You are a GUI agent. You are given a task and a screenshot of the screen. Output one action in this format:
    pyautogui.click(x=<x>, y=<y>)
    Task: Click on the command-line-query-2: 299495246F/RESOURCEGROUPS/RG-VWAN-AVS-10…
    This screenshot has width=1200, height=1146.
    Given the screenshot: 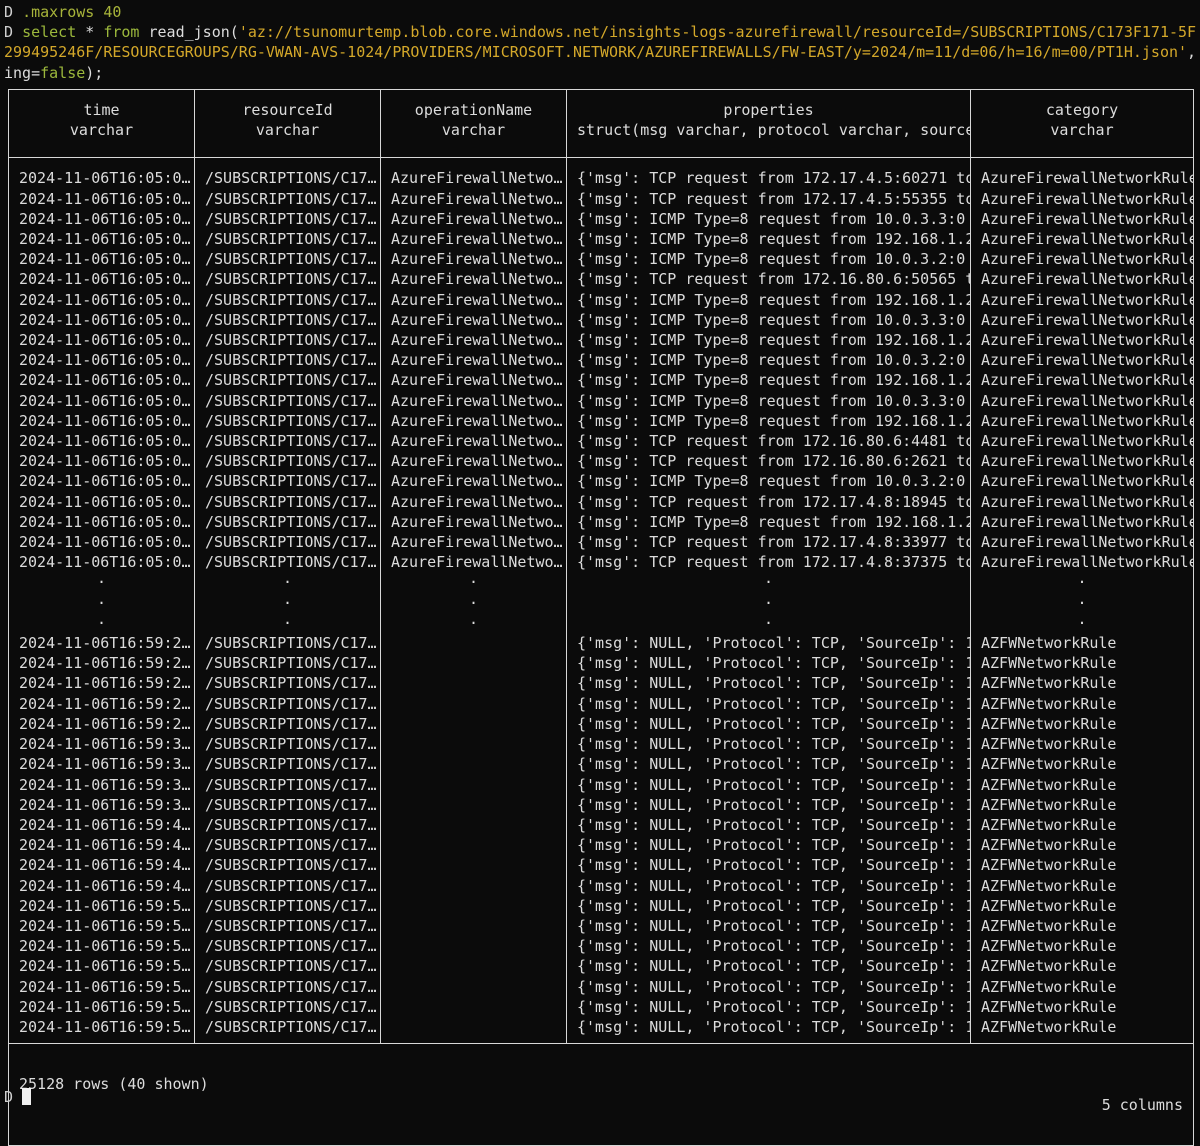 What is the action you would take?
    pyautogui.click(x=600, y=52)
    